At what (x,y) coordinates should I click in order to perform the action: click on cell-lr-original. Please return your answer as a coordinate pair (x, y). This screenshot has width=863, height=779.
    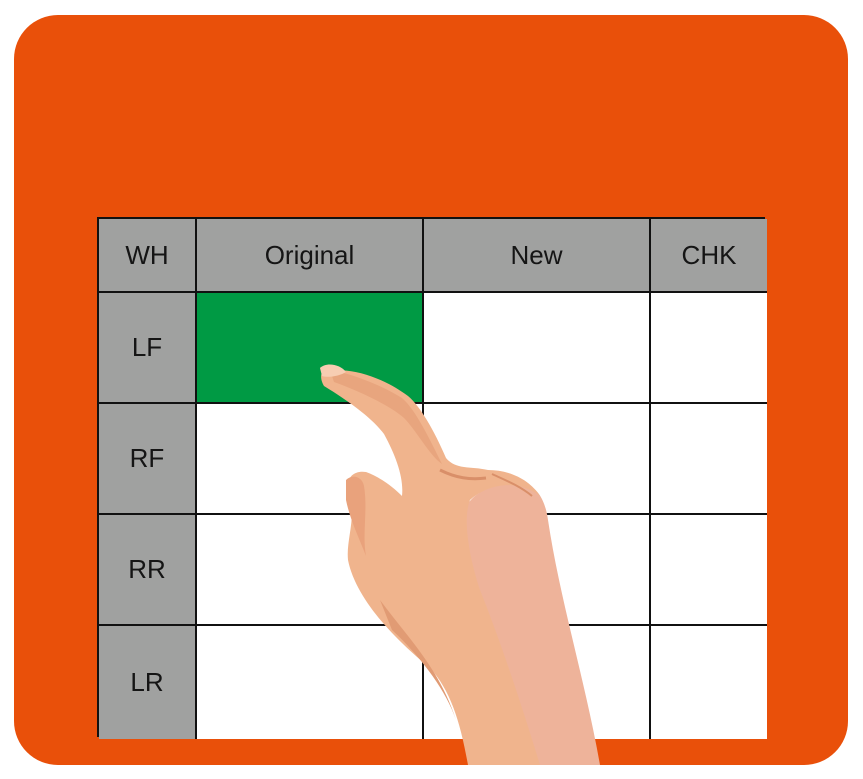
    Looking at the image, I should click on (310, 682).